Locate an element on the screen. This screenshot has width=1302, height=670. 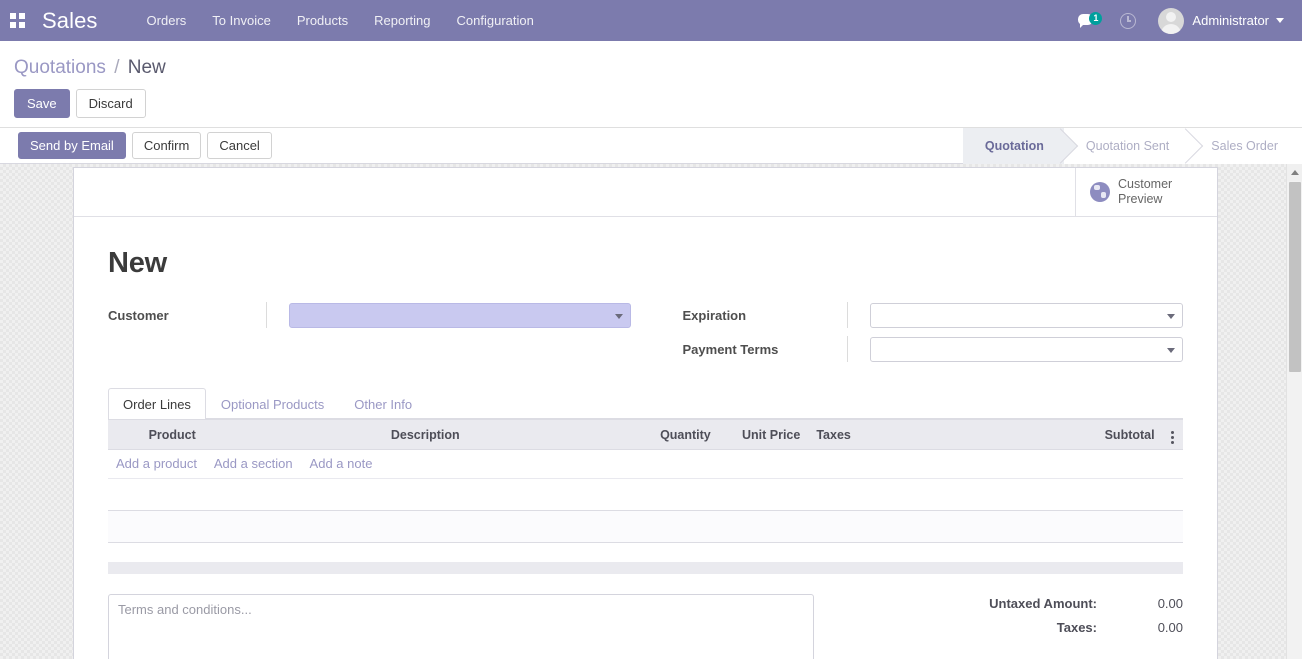
avatar is located at coordinates (1171, 20).